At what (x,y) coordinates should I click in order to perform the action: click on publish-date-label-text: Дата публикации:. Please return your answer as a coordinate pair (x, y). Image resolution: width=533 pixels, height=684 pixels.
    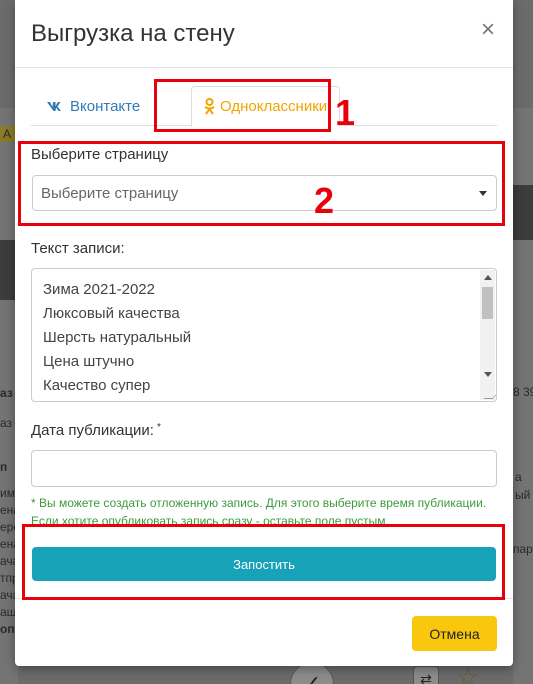
    Looking at the image, I should click on (92, 430).